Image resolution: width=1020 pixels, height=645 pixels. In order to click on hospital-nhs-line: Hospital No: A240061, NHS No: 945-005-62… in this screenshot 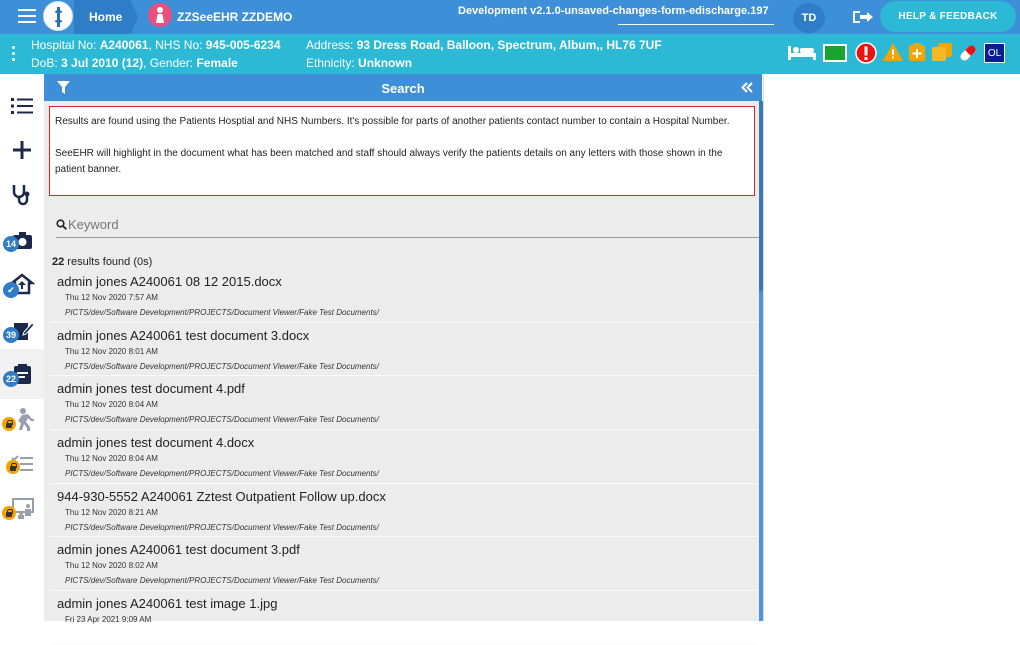, I will do `click(156, 45)`.